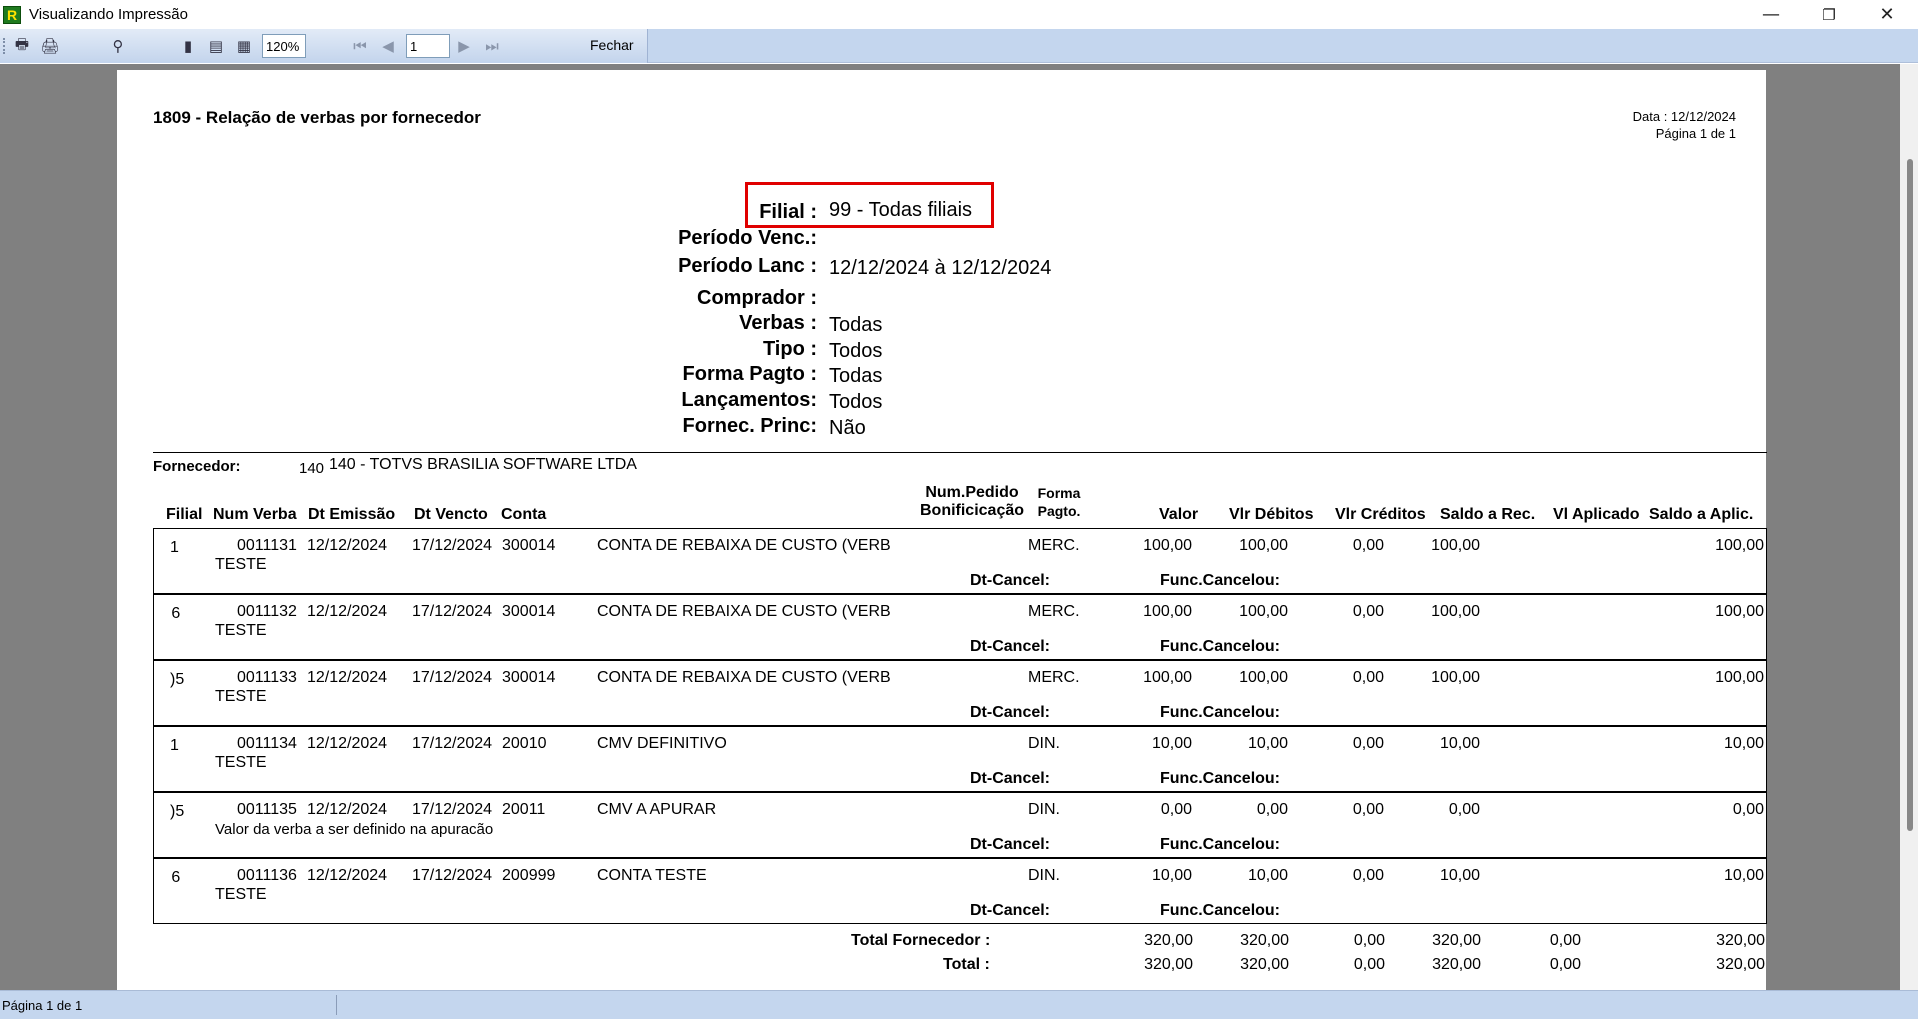 This screenshot has width=1918, height=1019. What do you see at coordinates (524, 514) in the screenshot?
I see `col-conta: Conta` at bounding box center [524, 514].